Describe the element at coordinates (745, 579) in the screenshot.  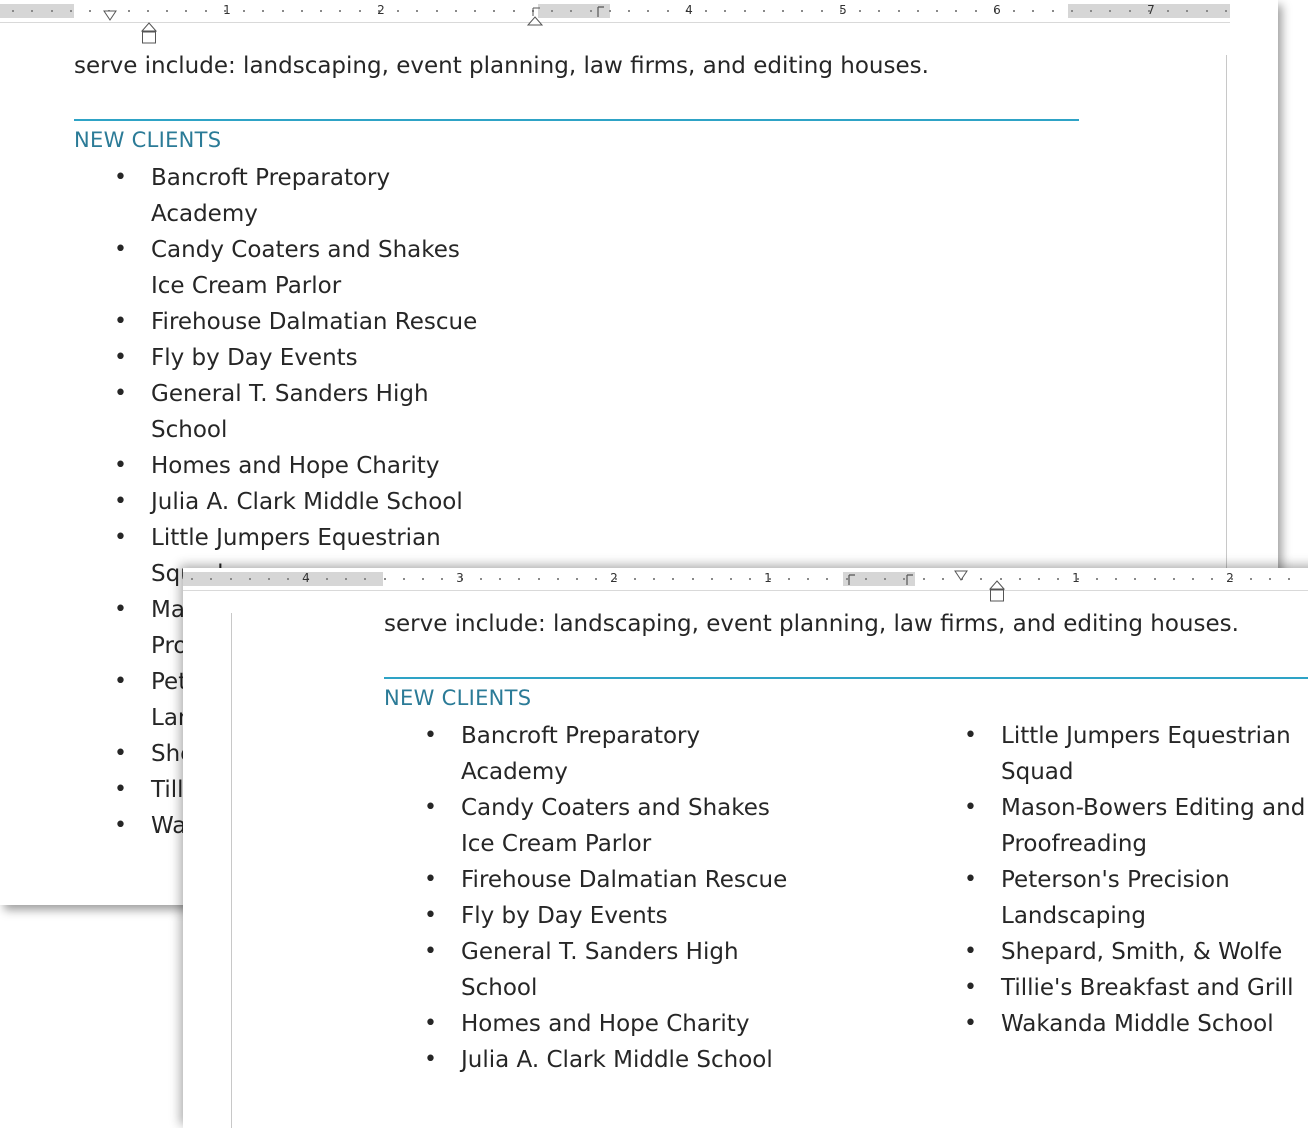
I see `horizontal-ruler-bottom: 4 3 2 1 1 2` at that location.